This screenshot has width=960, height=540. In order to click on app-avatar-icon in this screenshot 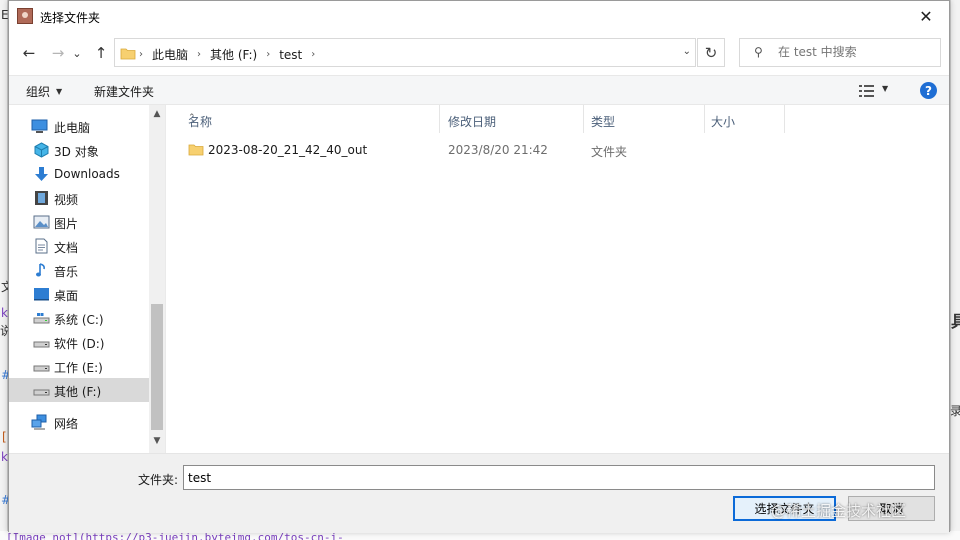, I will do `click(25, 16)`.